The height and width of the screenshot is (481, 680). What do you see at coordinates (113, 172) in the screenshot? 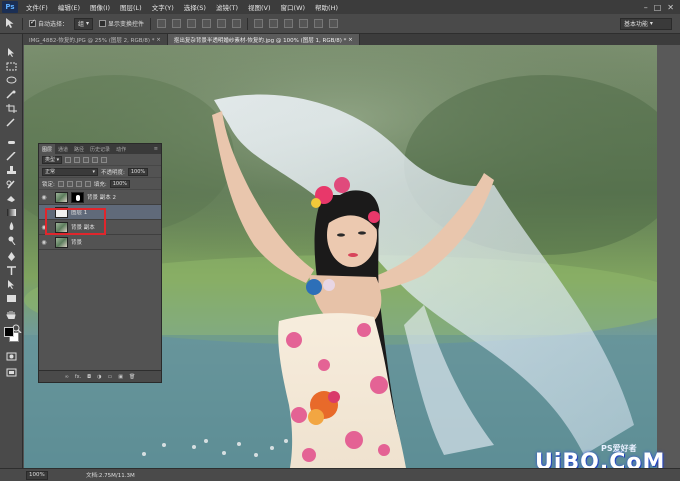
I see `opacity-label: 不透明度:` at bounding box center [113, 172].